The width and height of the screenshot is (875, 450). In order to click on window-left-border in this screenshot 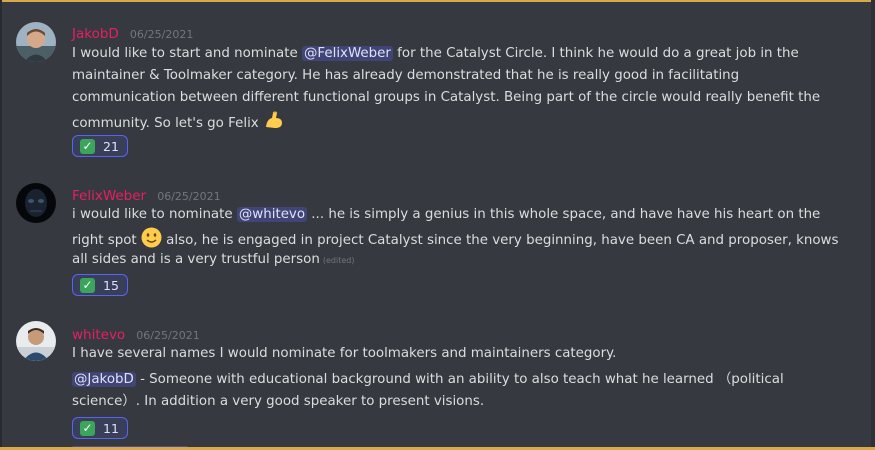, I will do `click(1, 225)`.